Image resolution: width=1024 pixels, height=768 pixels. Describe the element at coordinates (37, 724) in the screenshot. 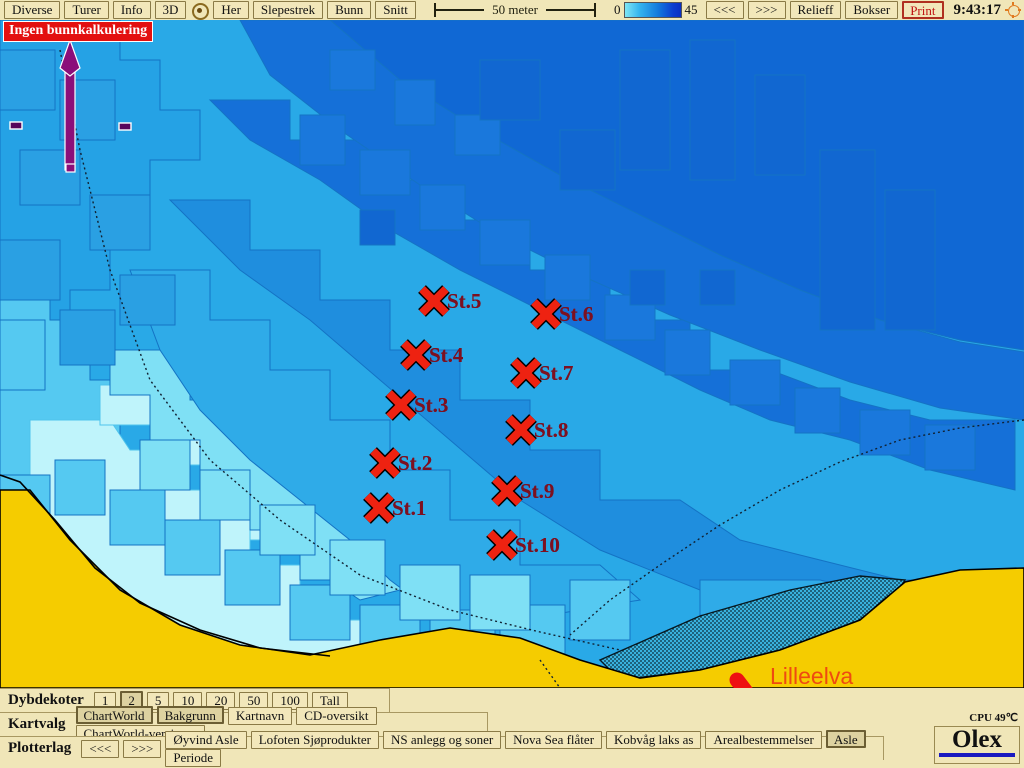

I see `kartvalg-label: Kartvalg` at that location.